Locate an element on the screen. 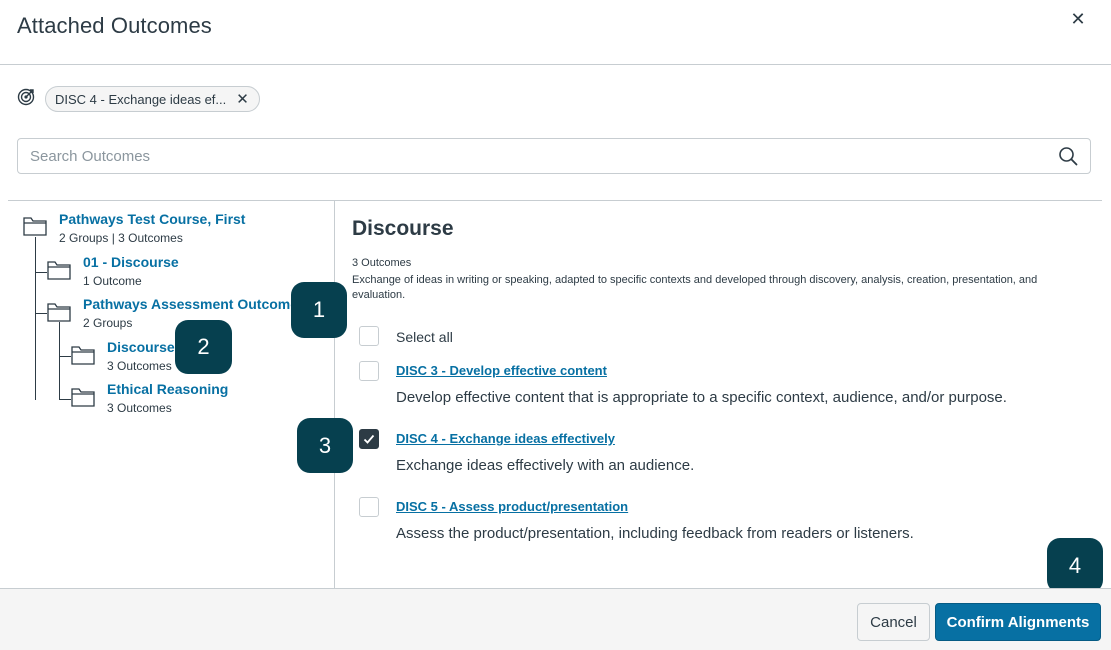  checkmark-icon is located at coordinates (369, 439).